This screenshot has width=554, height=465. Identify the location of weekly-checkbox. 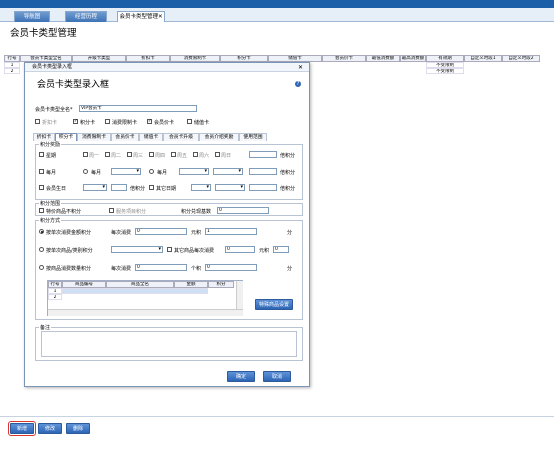
(41, 154).